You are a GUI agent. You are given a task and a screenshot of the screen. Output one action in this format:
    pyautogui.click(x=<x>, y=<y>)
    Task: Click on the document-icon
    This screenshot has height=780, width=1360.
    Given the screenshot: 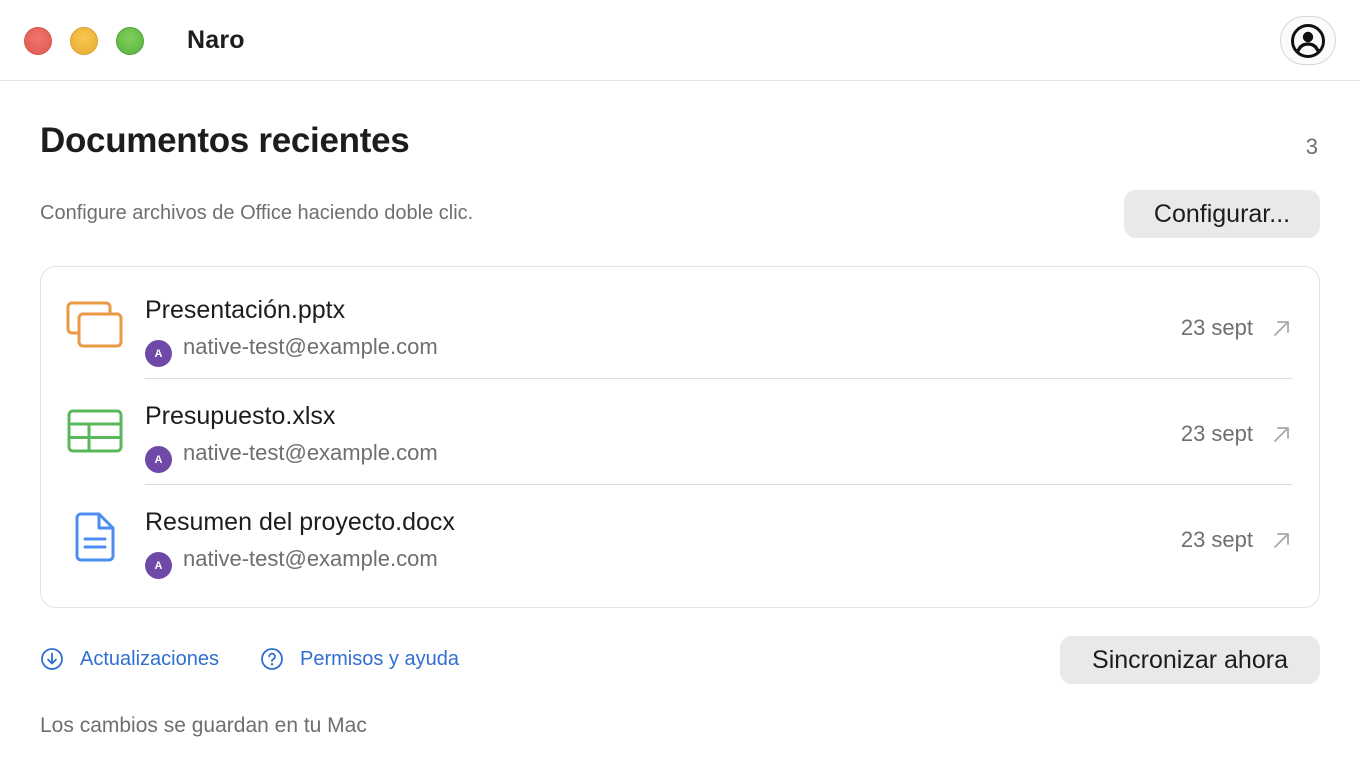 What is the action you would take?
    pyautogui.click(x=95, y=537)
    